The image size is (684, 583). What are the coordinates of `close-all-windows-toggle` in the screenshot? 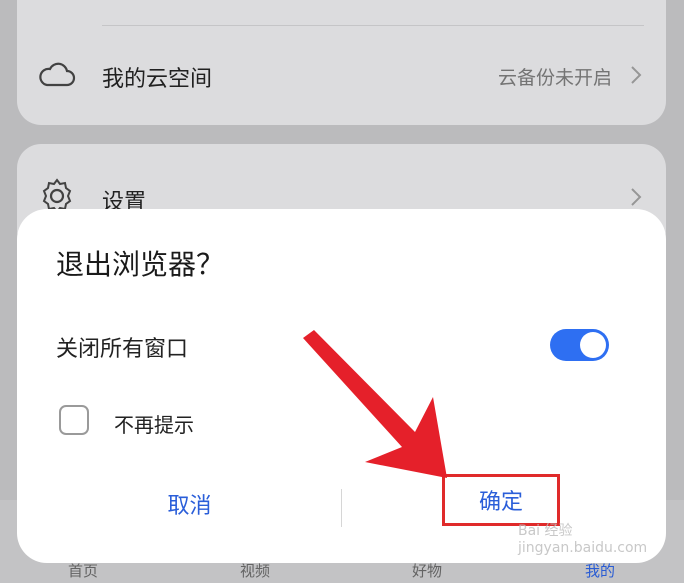 It's located at (579, 345).